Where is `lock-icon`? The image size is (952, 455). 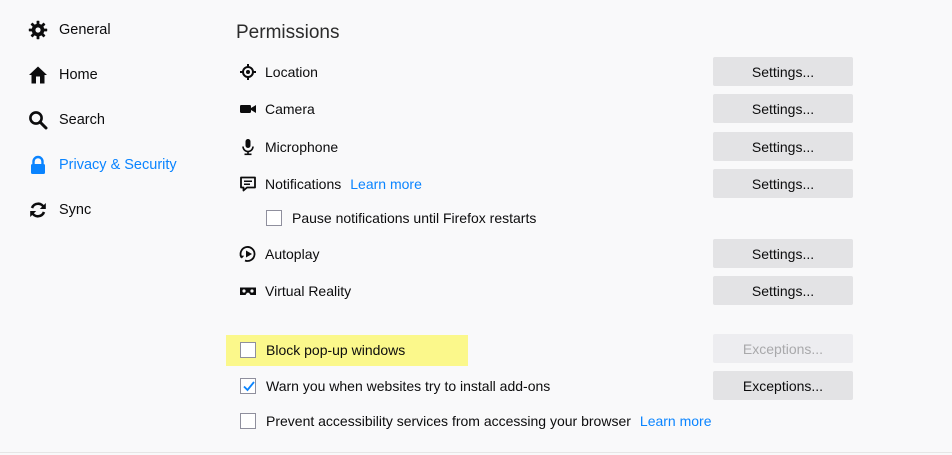
lock-icon is located at coordinates (38, 165).